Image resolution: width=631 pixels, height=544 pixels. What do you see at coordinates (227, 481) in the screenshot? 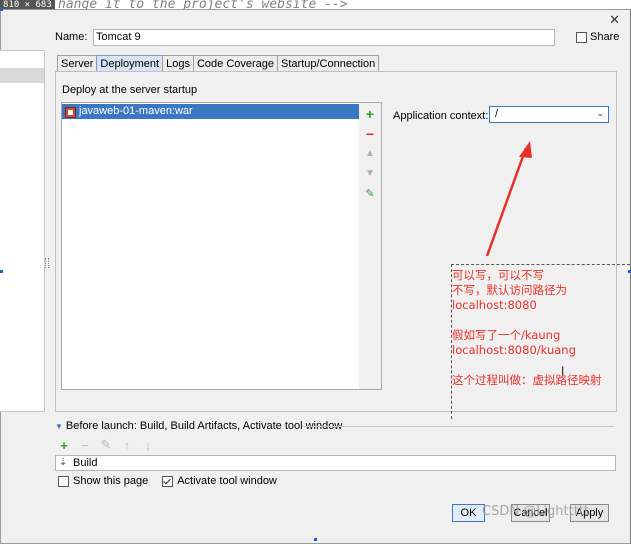
I see `activate-tool-window-label: Activate tool window` at bounding box center [227, 481].